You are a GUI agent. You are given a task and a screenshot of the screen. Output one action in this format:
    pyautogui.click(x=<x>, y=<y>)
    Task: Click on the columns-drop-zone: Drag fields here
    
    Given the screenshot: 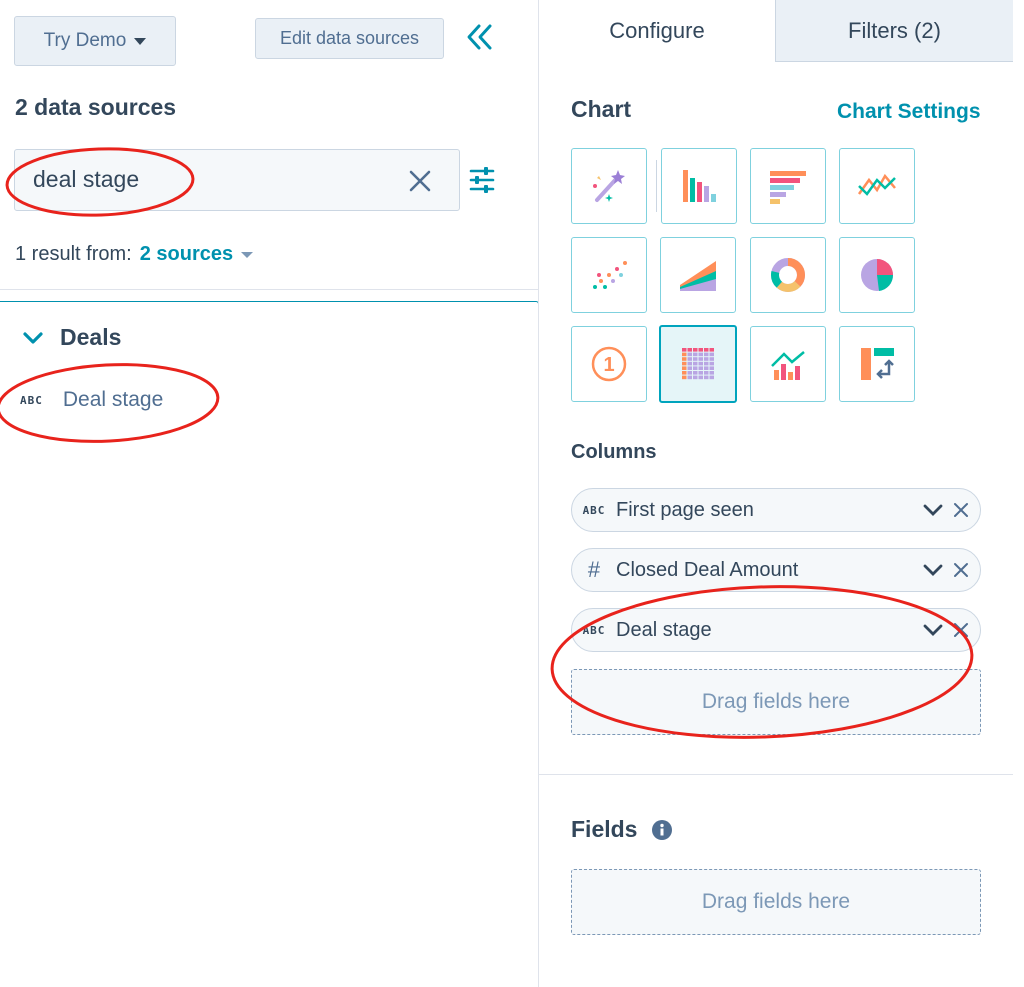 What is the action you would take?
    pyautogui.click(x=776, y=702)
    